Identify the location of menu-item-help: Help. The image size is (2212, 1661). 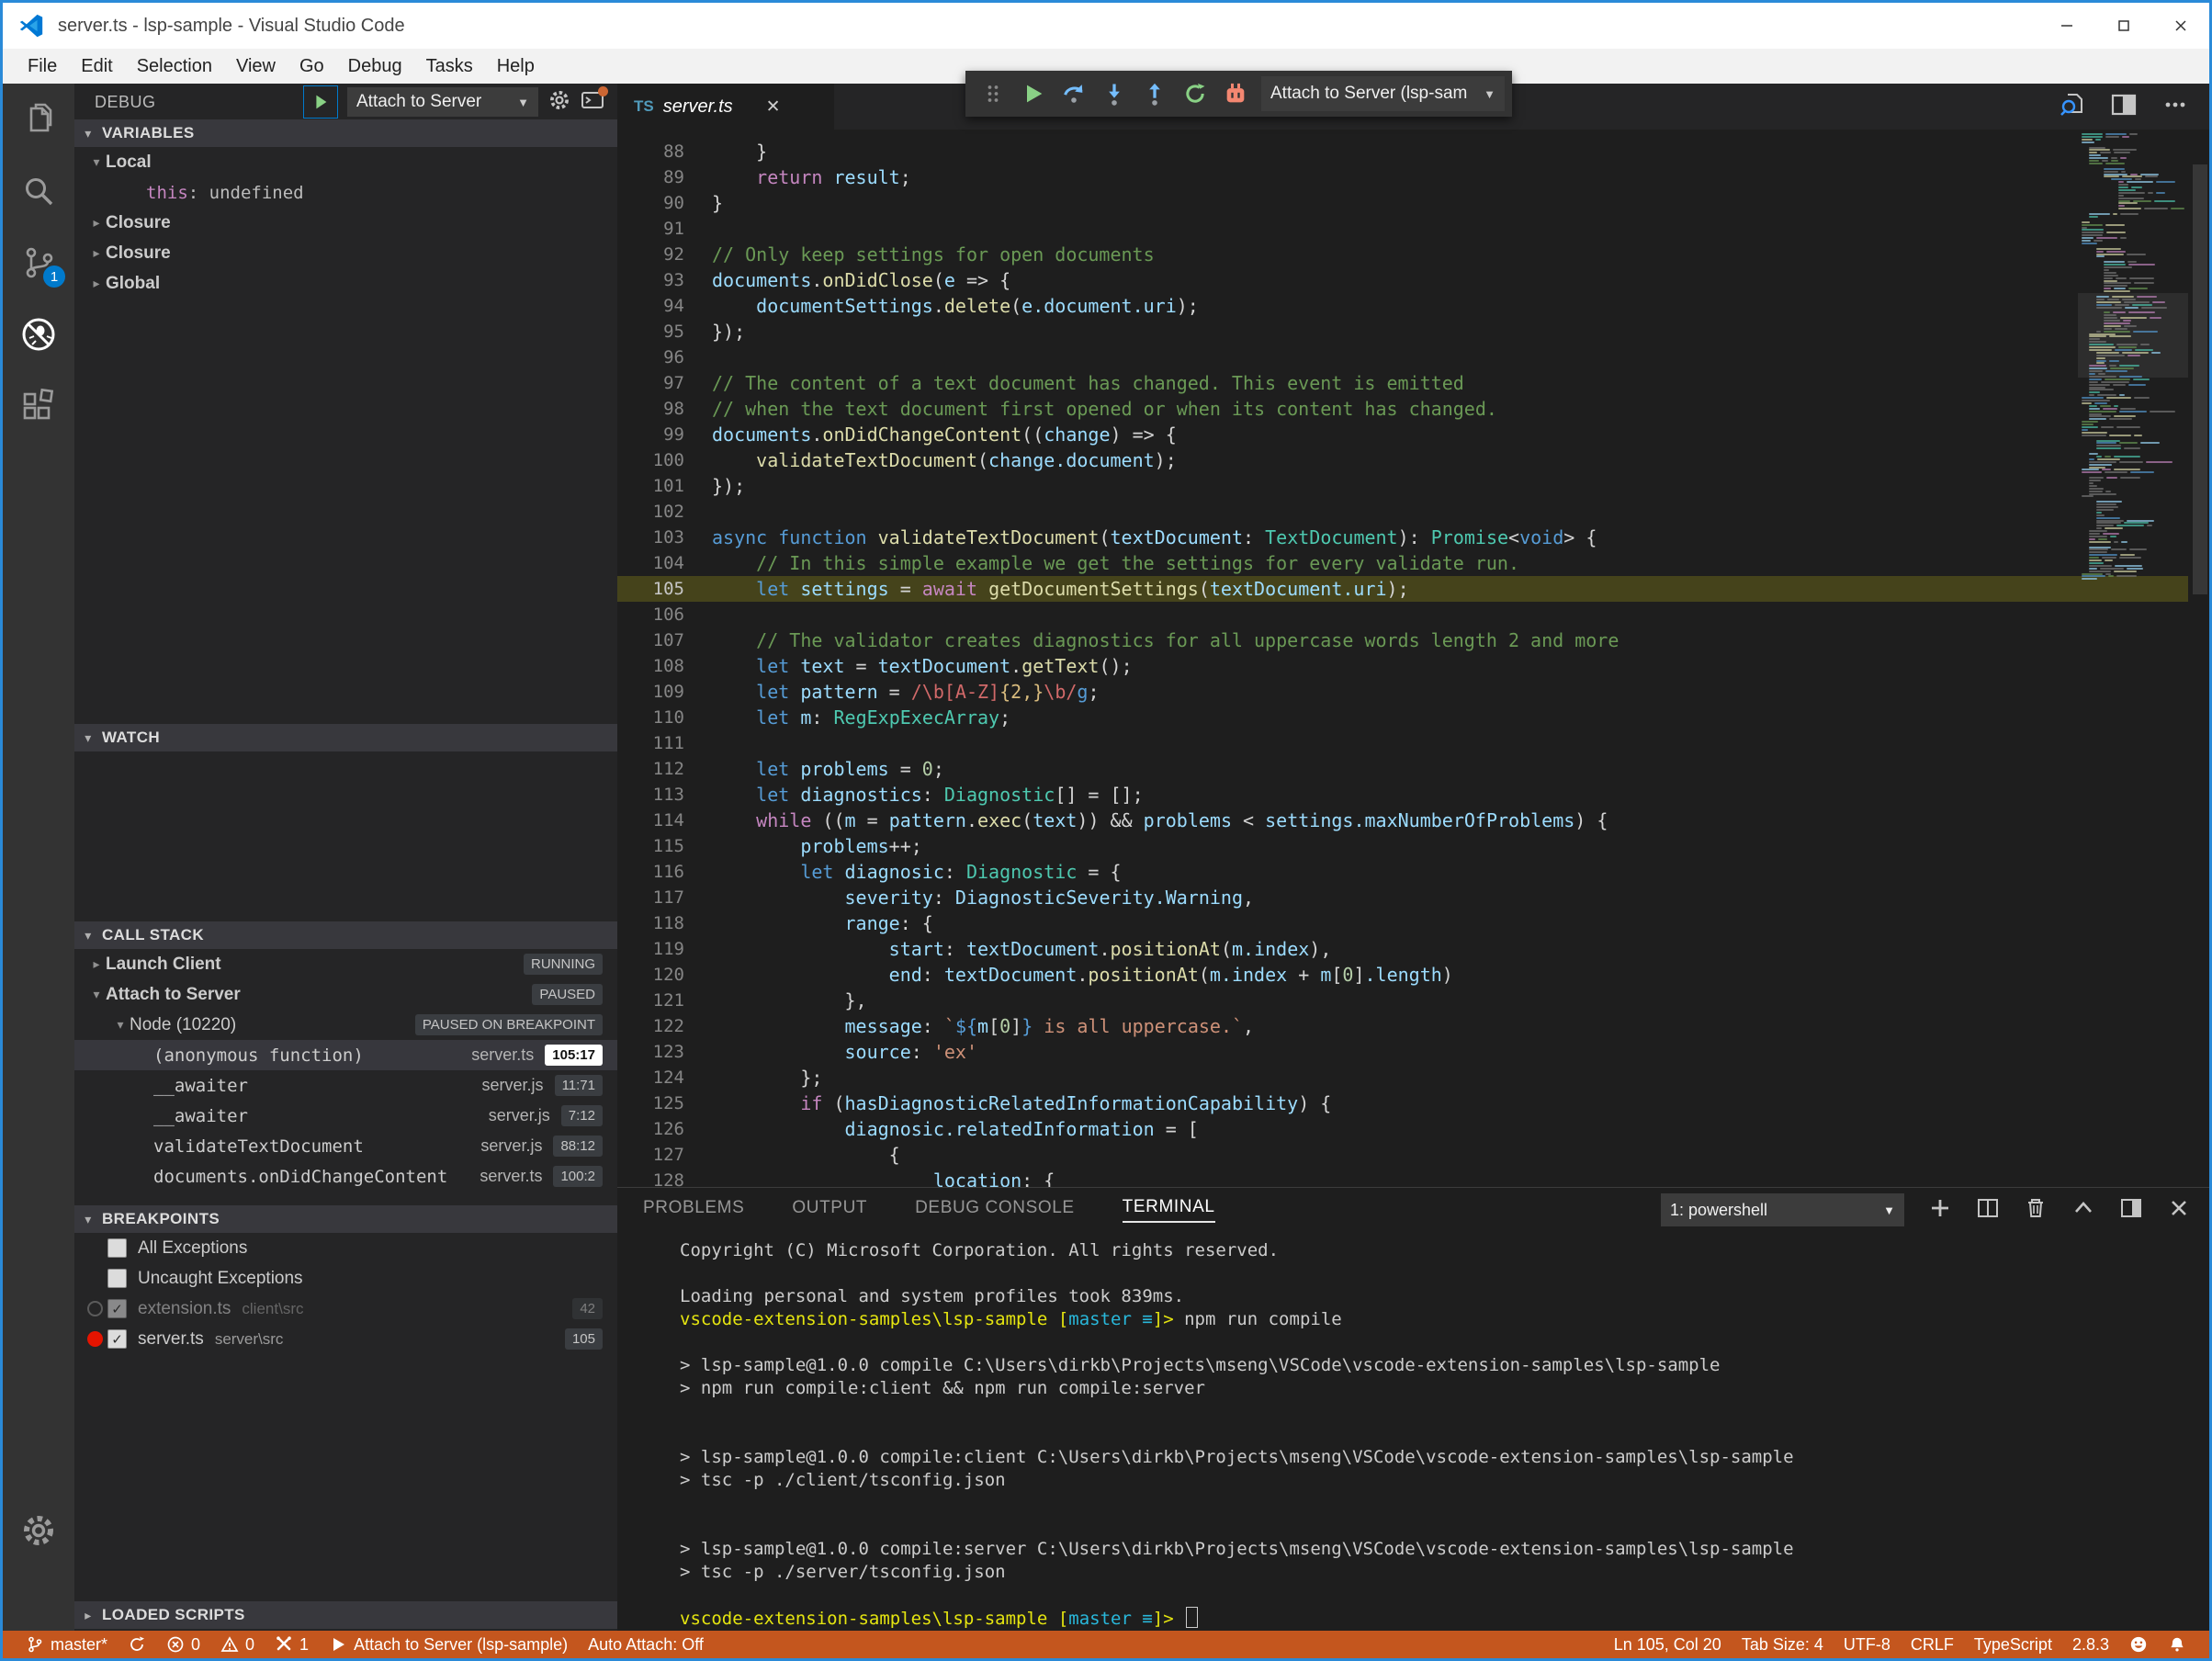
(516, 67).